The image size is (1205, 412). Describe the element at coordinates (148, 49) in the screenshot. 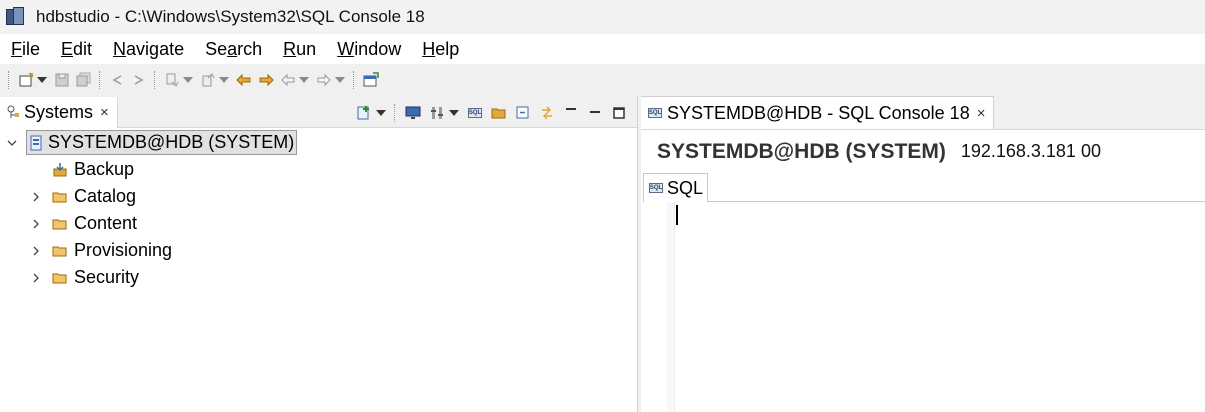

I see `menu-navigate: Navigate` at that location.